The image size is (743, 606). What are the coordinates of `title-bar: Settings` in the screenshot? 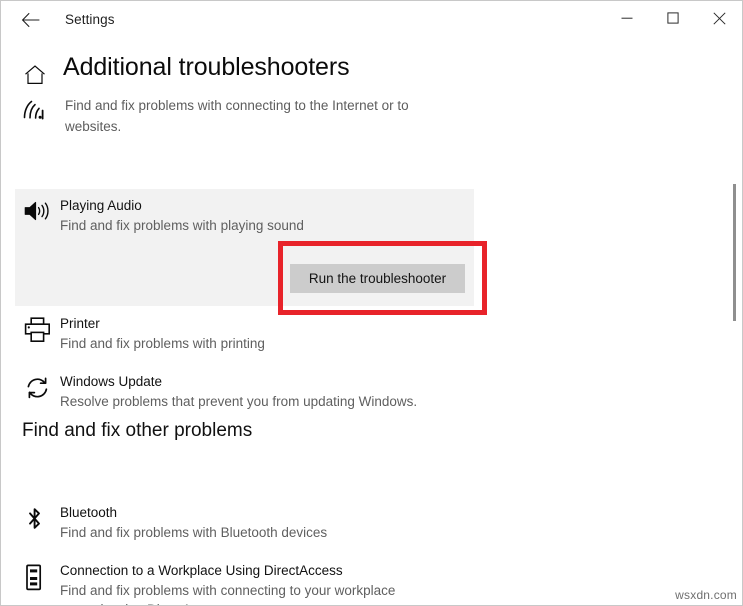 It's located at (371, 19).